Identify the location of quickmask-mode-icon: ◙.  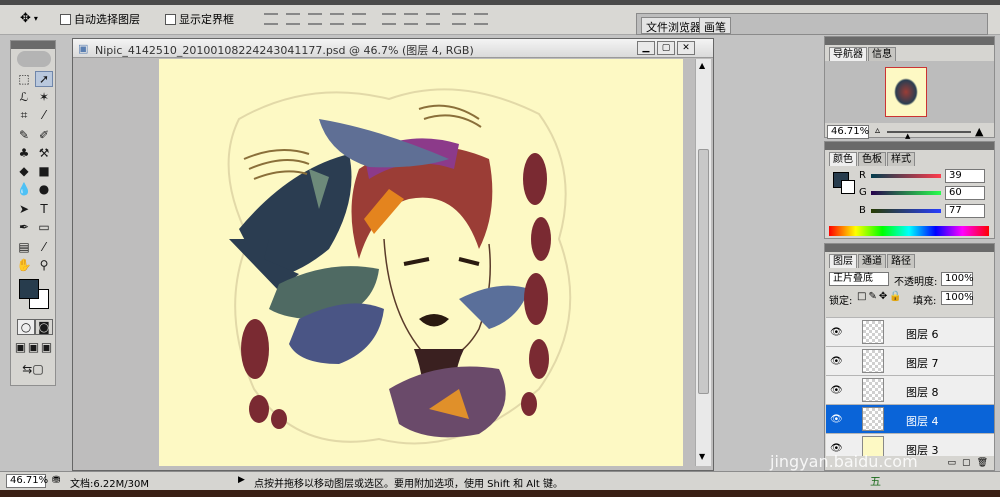
(44, 327).